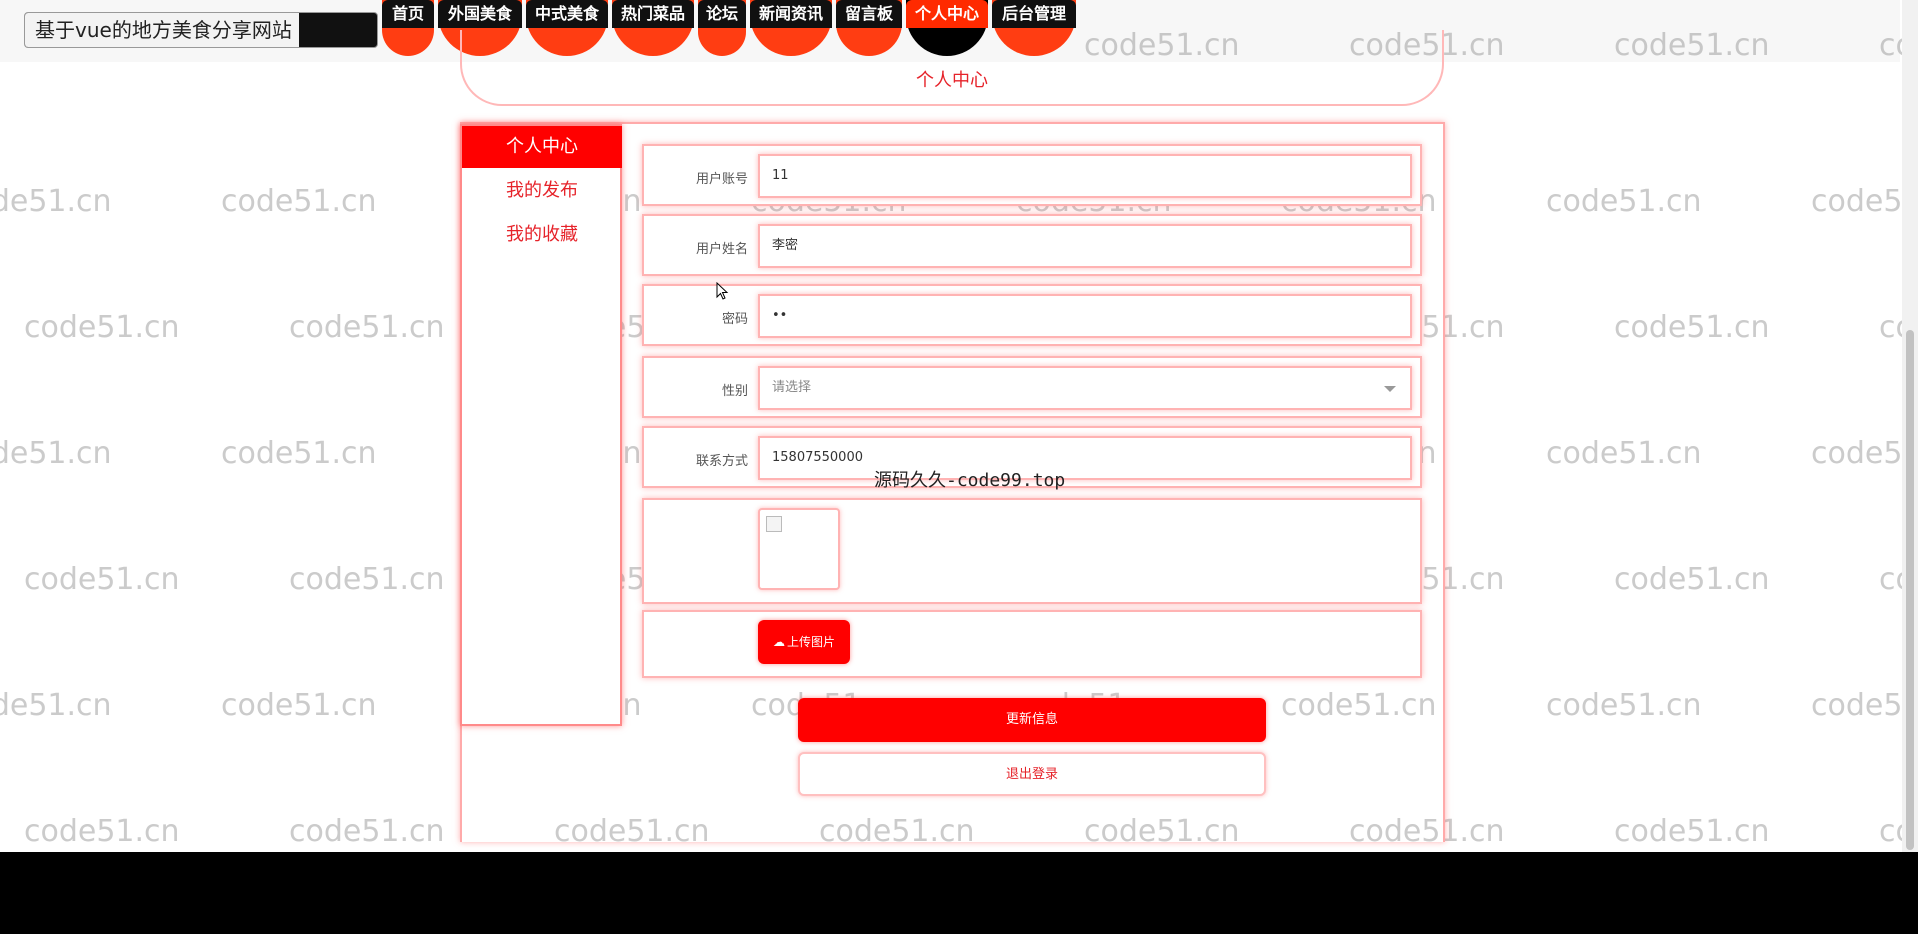 This screenshot has width=1918, height=934. I want to click on form-row-account: 用户账号 11, so click(1032, 175).